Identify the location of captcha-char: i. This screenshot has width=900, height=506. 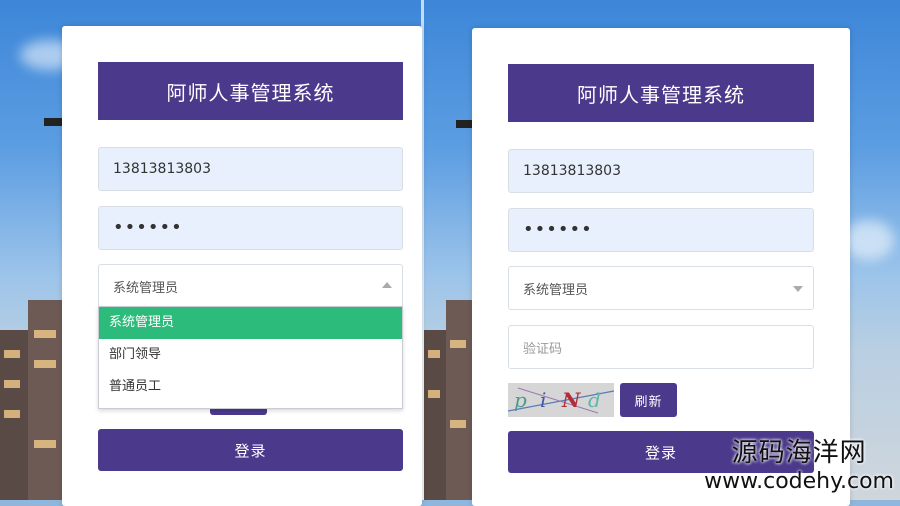
(543, 400).